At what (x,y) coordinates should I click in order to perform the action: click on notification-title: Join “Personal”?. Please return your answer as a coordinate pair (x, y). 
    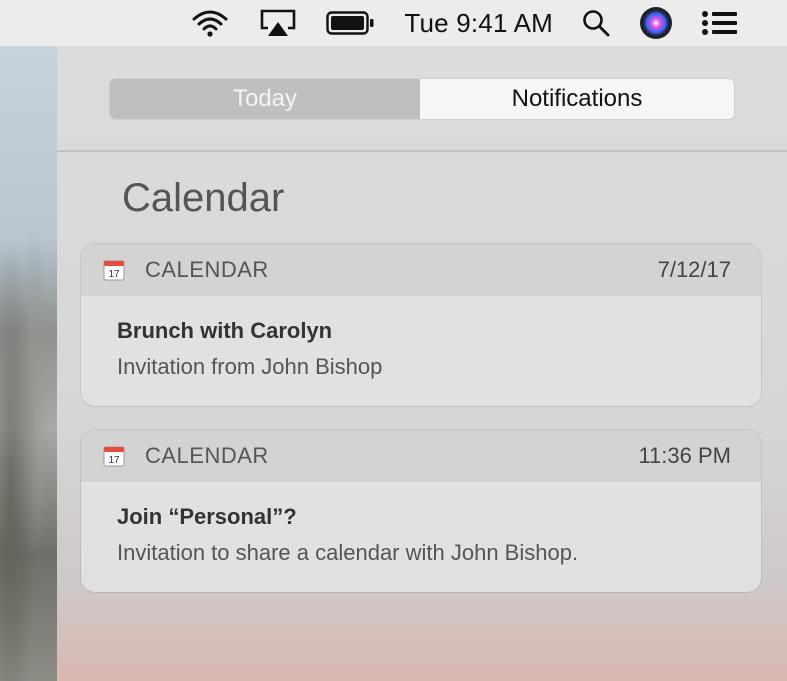
    Looking at the image, I should click on (207, 516).